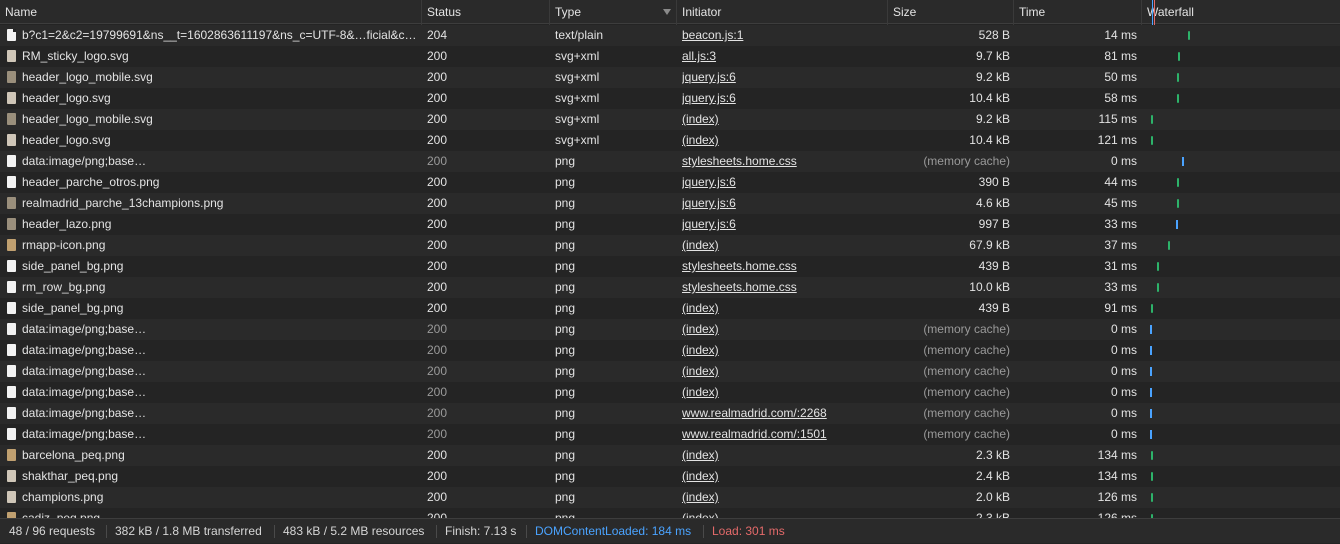 Image resolution: width=1340 pixels, height=544 pixels. Describe the element at coordinates (221, 287) in the screenshot. I see `request-name: rm_row_bg.png` at that location.